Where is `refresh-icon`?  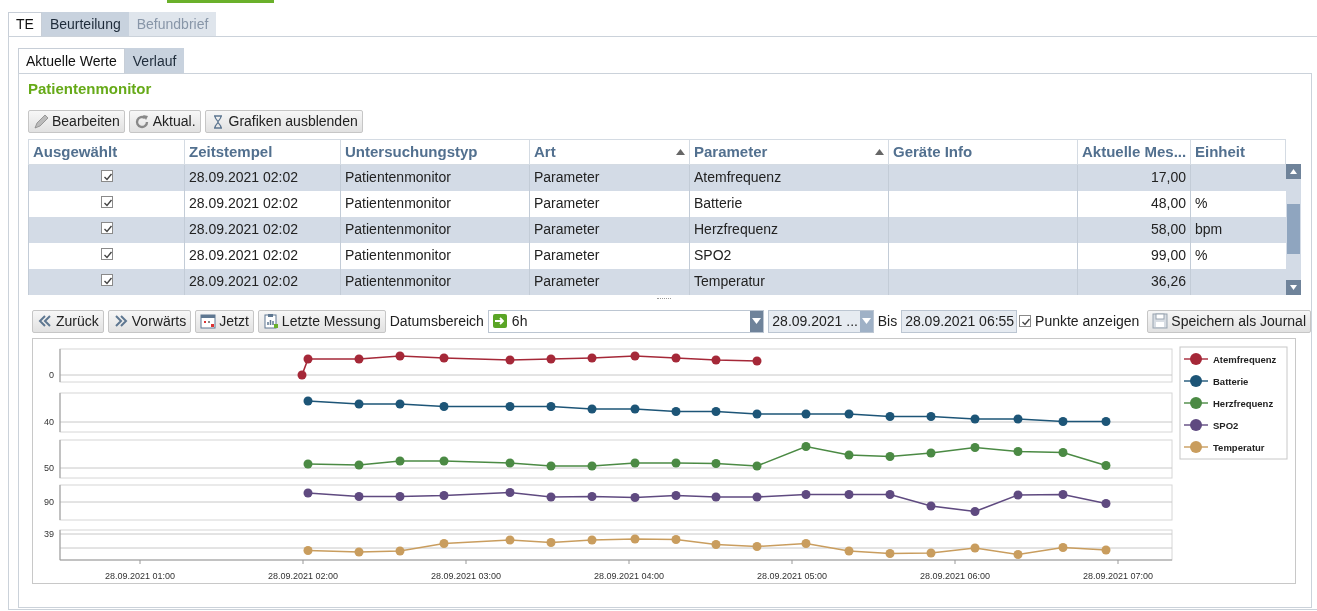 refresh-icon is located at coordinates (141, 121).